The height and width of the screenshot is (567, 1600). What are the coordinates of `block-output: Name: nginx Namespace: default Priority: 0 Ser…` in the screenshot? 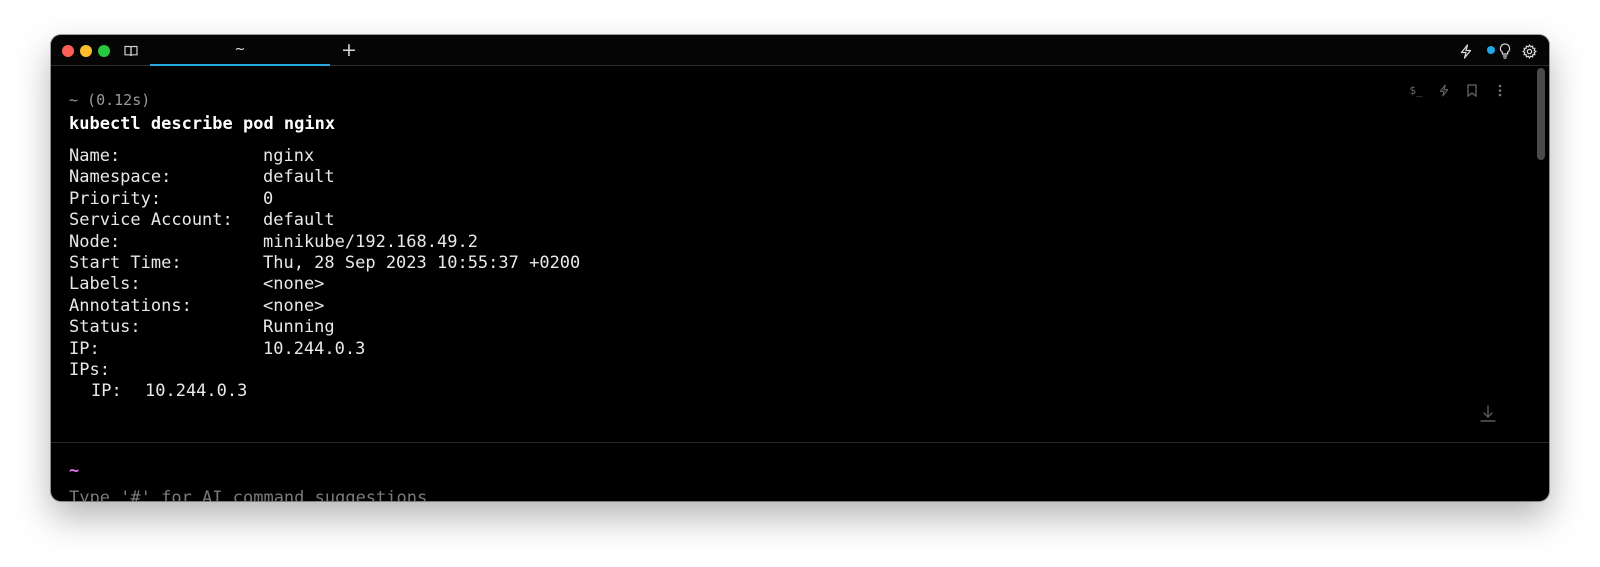 It's located at (324, 274).